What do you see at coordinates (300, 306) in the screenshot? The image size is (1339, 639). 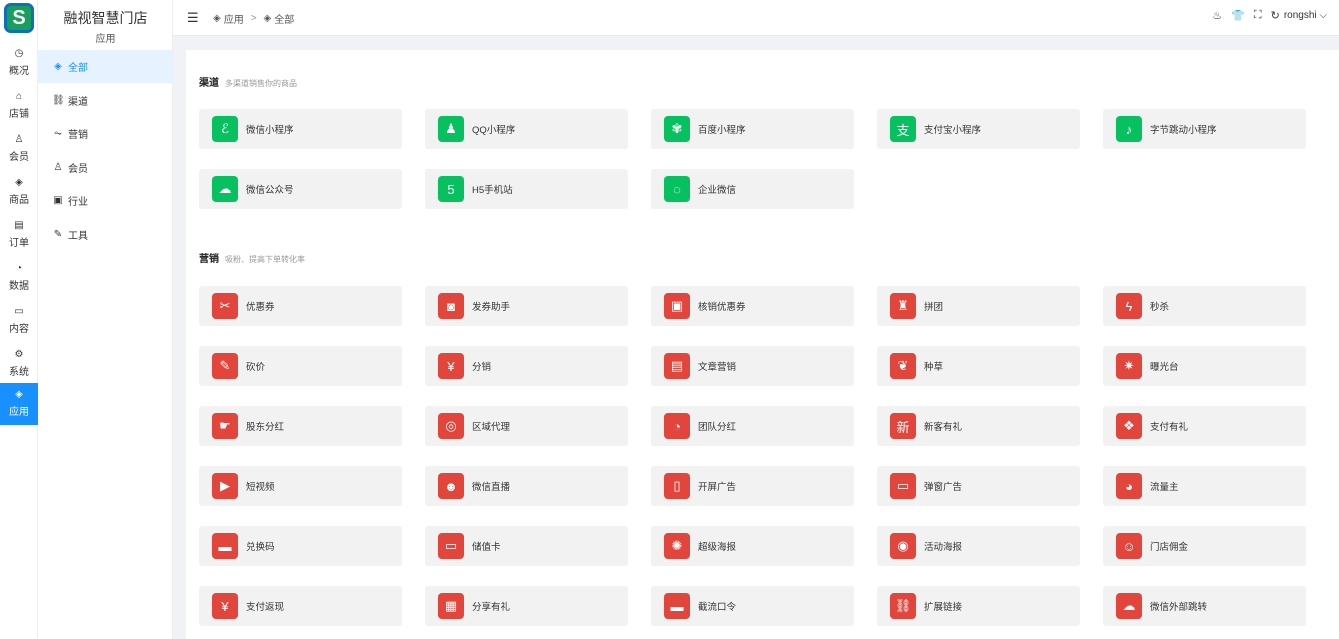 I see `app-card: ✂ 优惠券` at bounding box center [300, 306].